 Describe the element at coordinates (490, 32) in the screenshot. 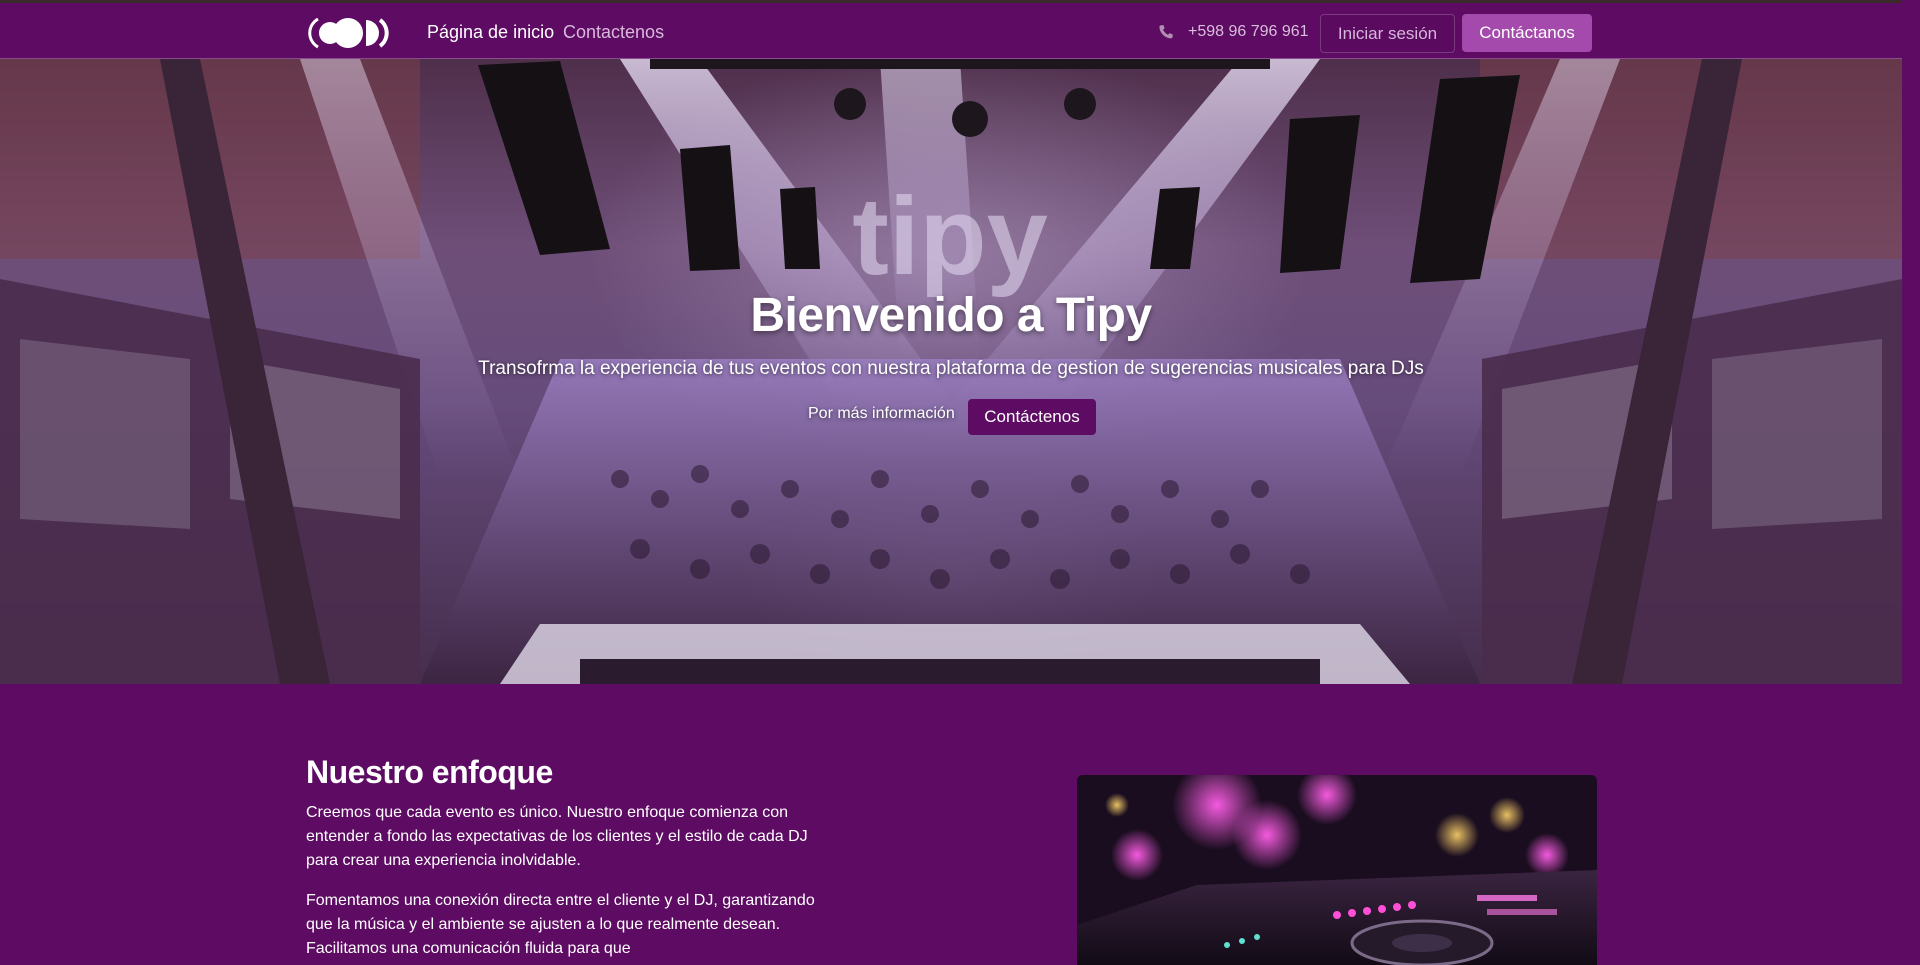

I see `nav-link-home: Página de inicio` at that location.